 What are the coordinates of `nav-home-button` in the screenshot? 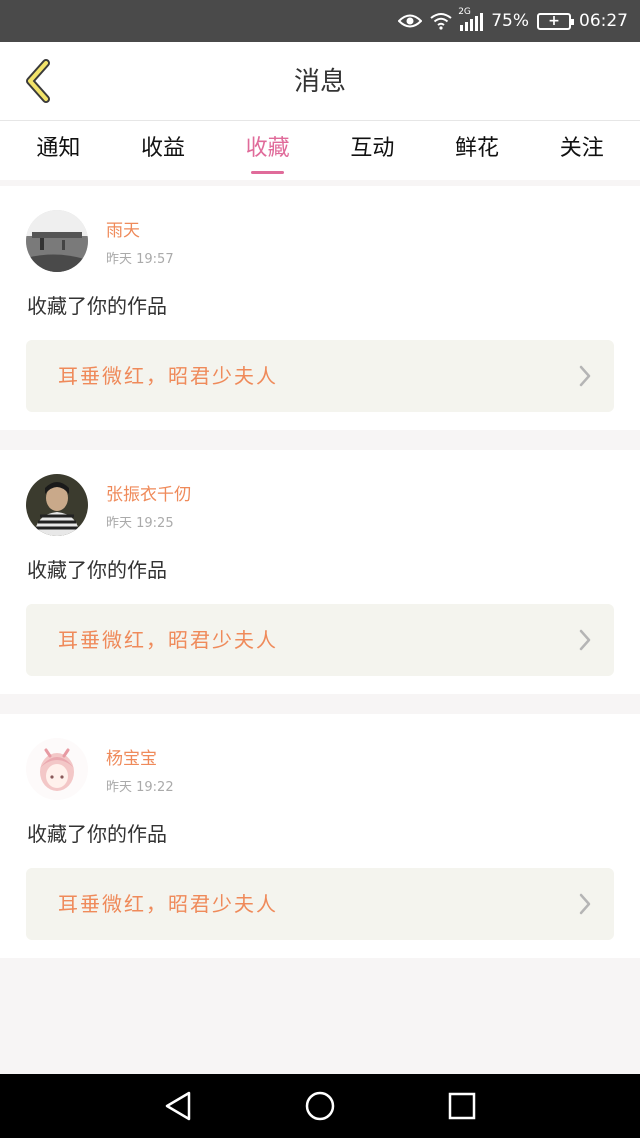 It's located at (320, 1106).